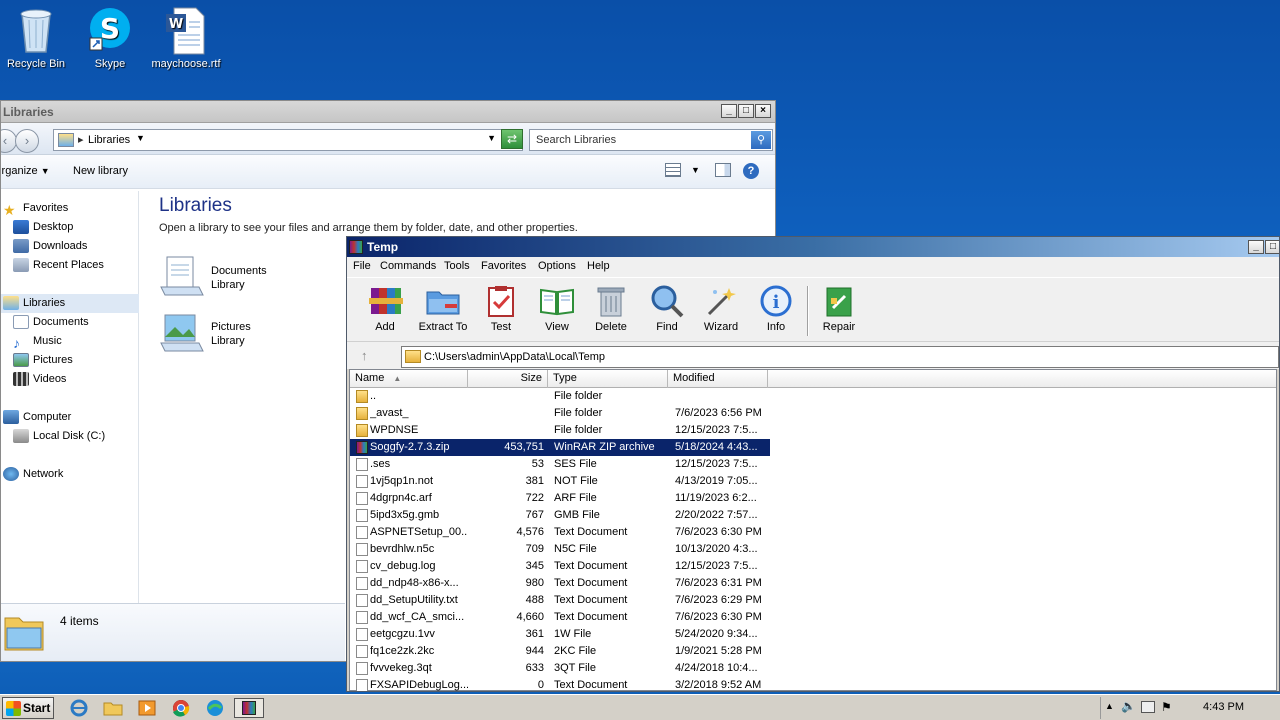 This screenshot has height=720, width=1280. What do you see at coordinates (70, 208) in the screenshot?
I see `nav-favorites: ★ Favorites` at bounding box center [70, 208].